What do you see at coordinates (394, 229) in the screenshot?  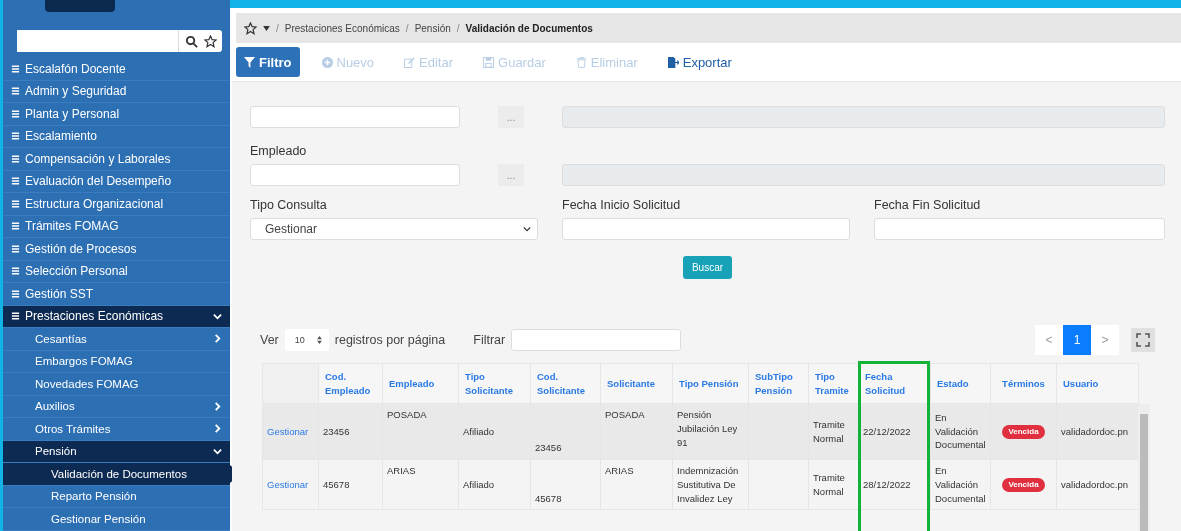 I see `select-field: Gestionar` at bounding box center [394, 229].